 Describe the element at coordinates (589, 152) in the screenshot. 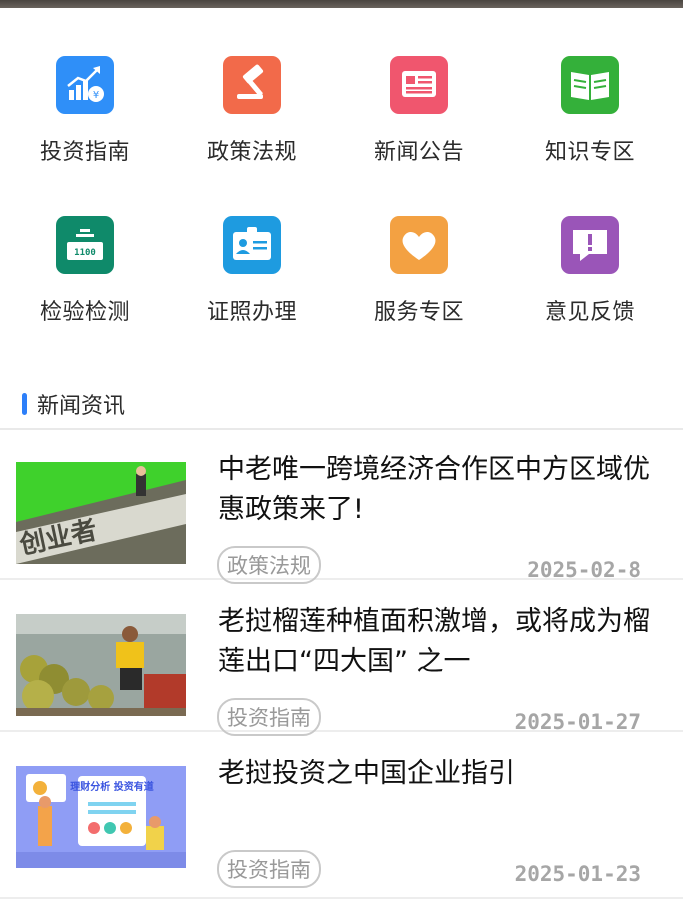

I see `category-label: 知识专区` at that location.